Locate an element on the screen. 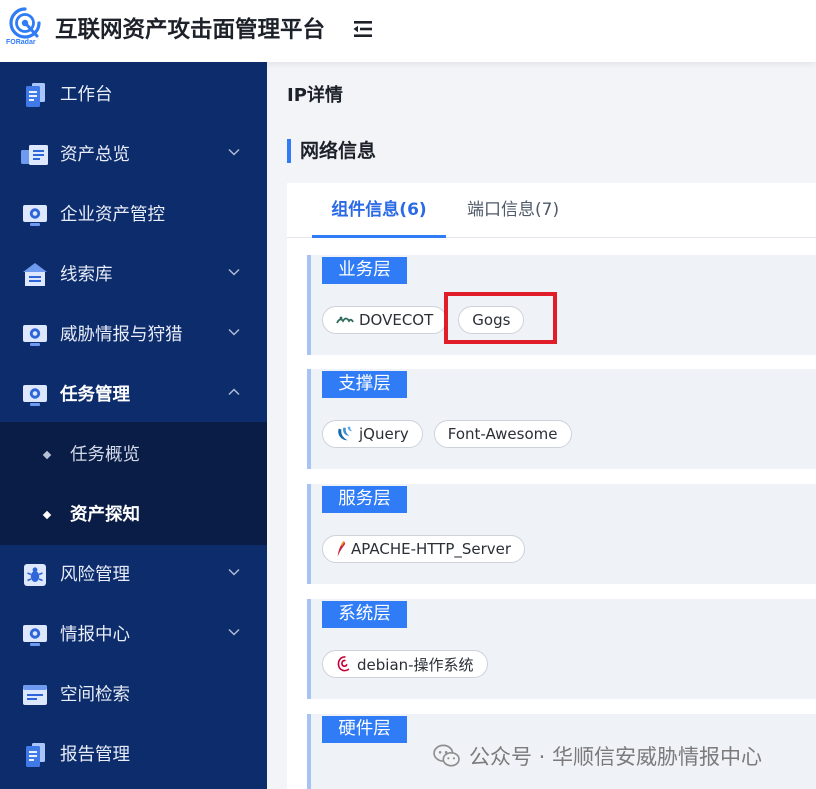 The height and width of the screenshot is (789, 816). section-title: 网络信息 is located at coordinates (338, 151).